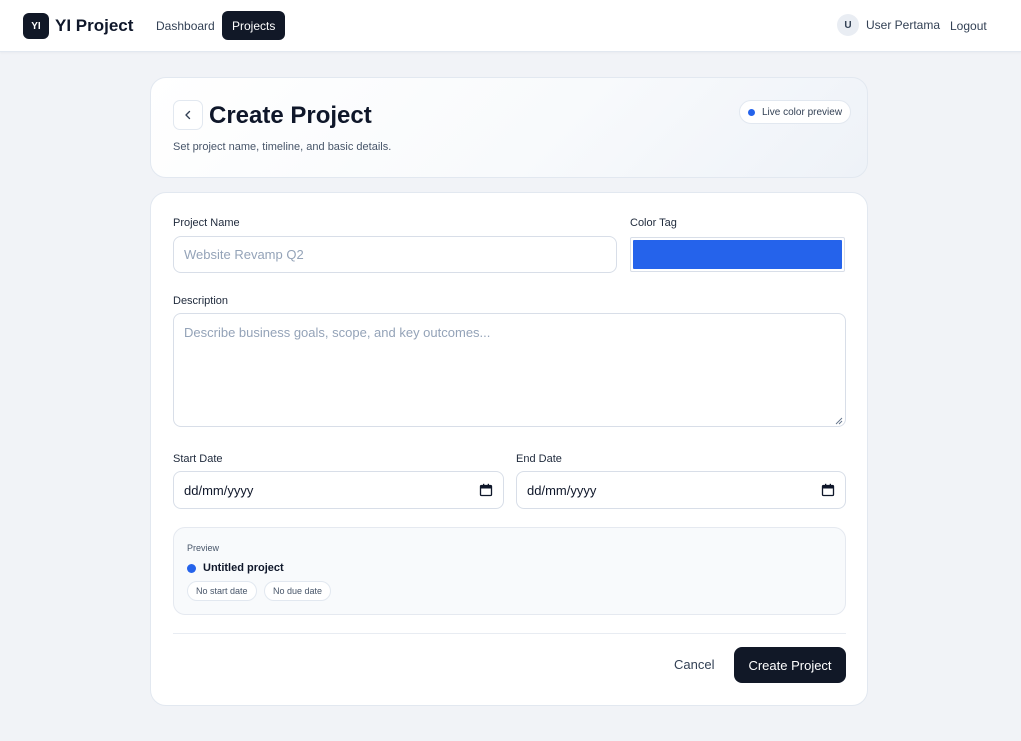  What do you see at coordinates (509, 633) in the screenshot?
I see `divider` at bounding box center [509, 633].